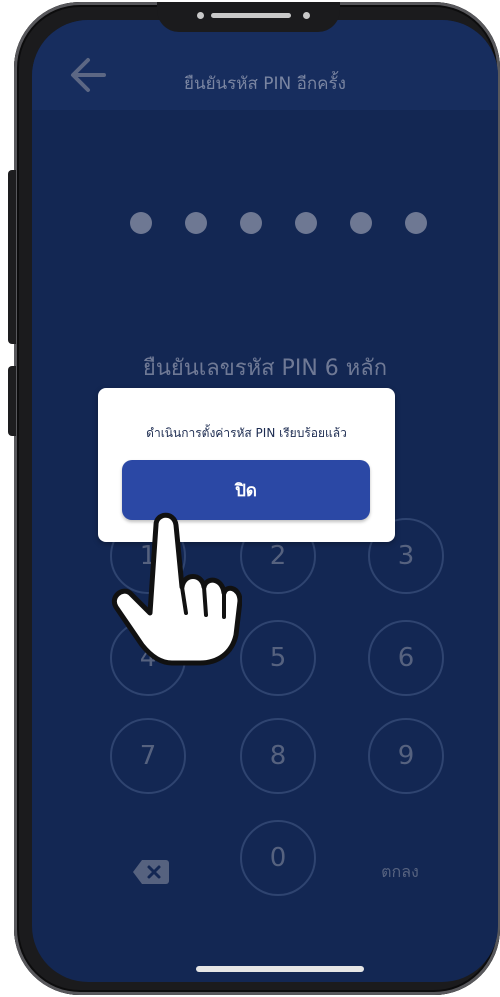 The height and width of the screenshot is (997, 500). I want to click on notch, so click(248, 17).